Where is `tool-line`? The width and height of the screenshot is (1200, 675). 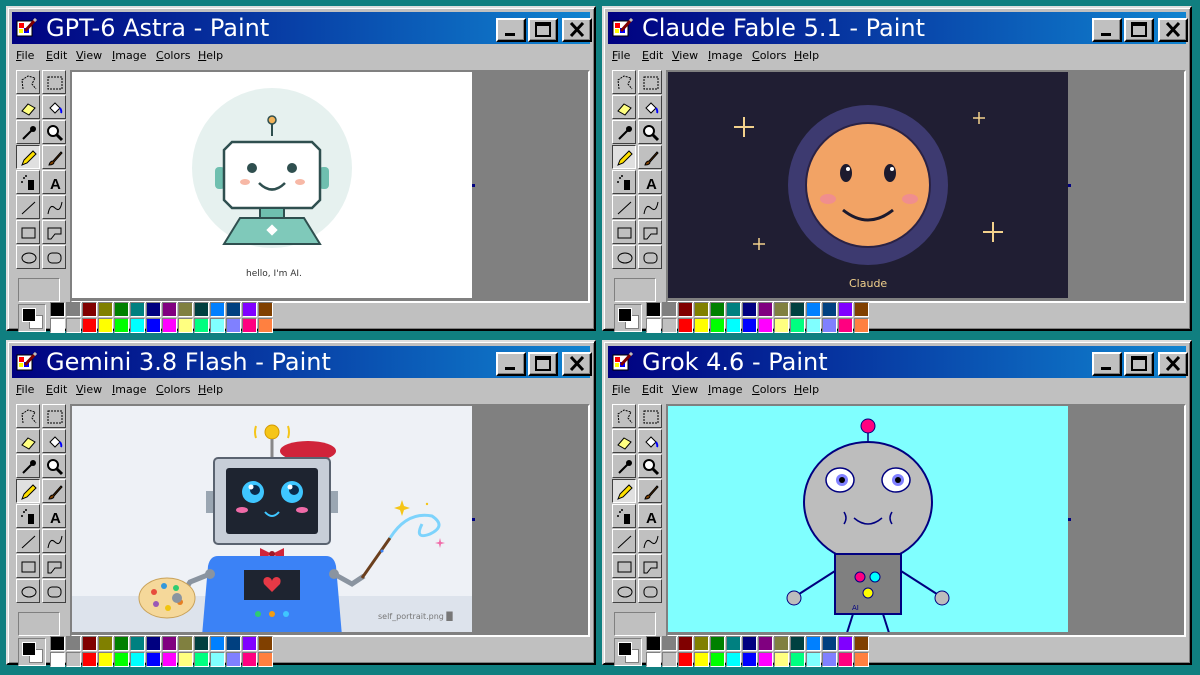
tool-line is located at coordinates (624, 541).